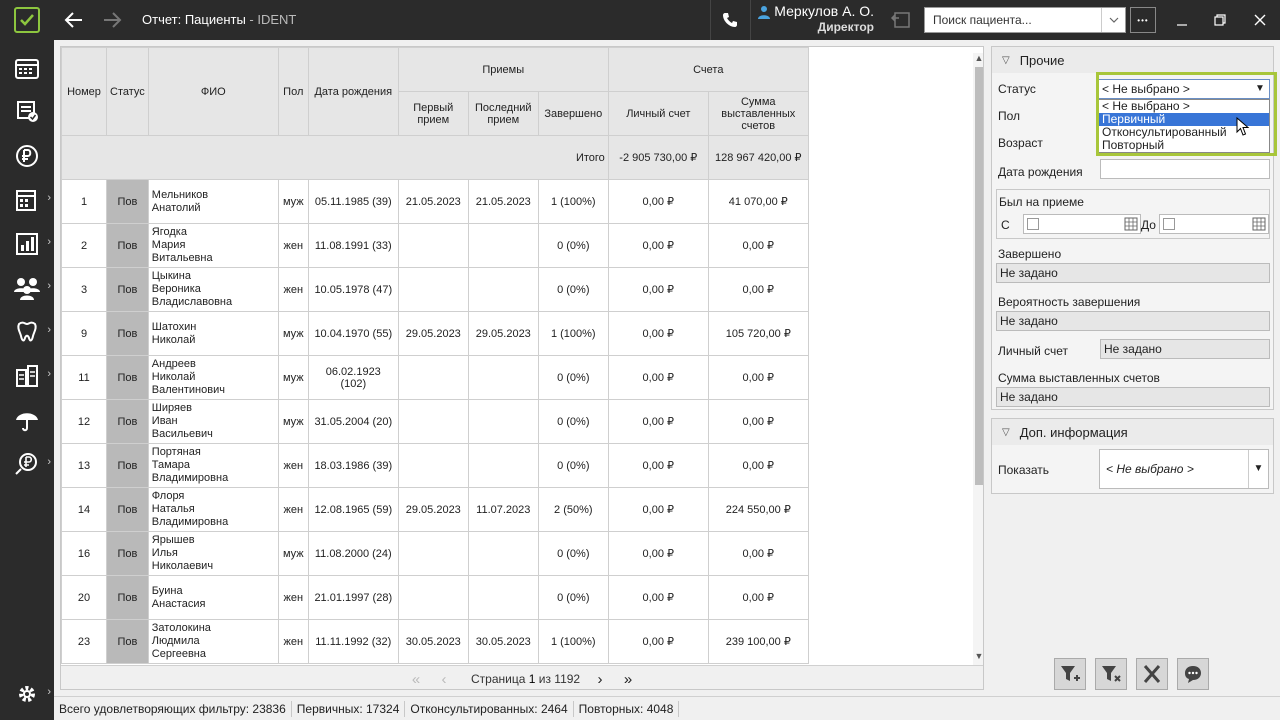 The width and height of the screenshot is (1280, 720). I want to click on column-header-last-visit: Последний прием, so click(503, 113).